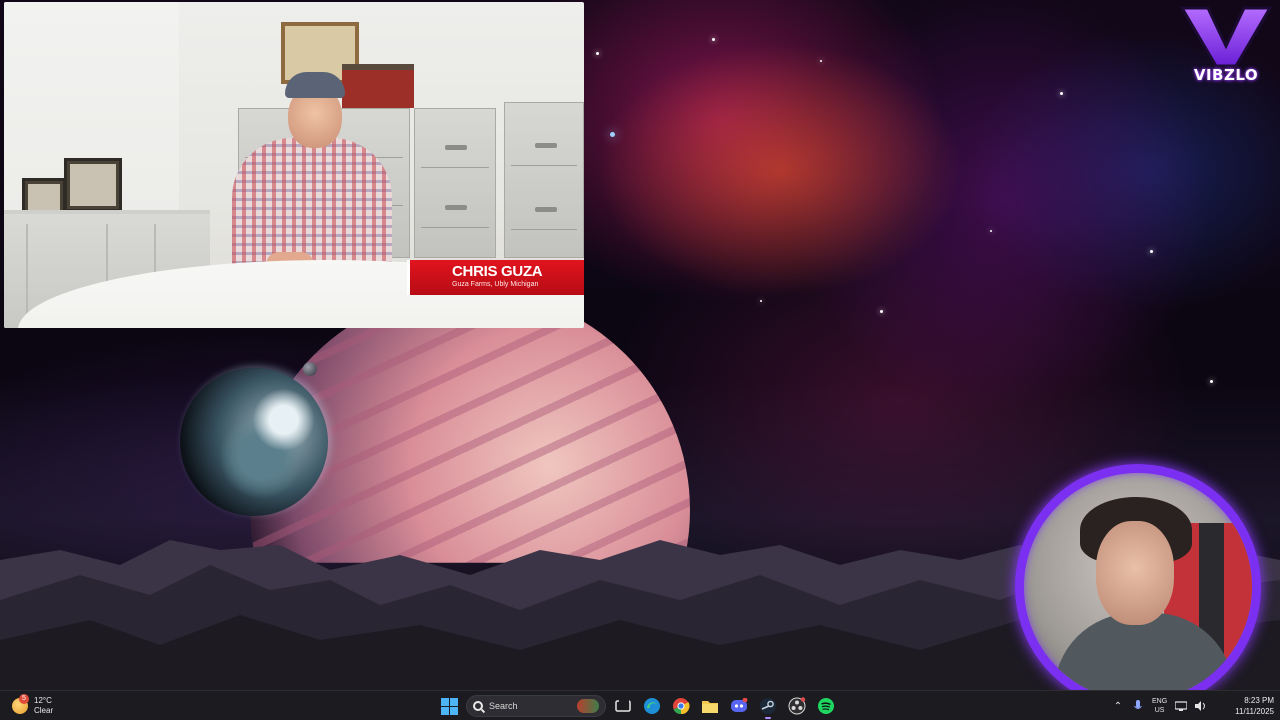  Describe the element at coordinates (710, 706) in the screenshot. I see `folder-icon` at that location.